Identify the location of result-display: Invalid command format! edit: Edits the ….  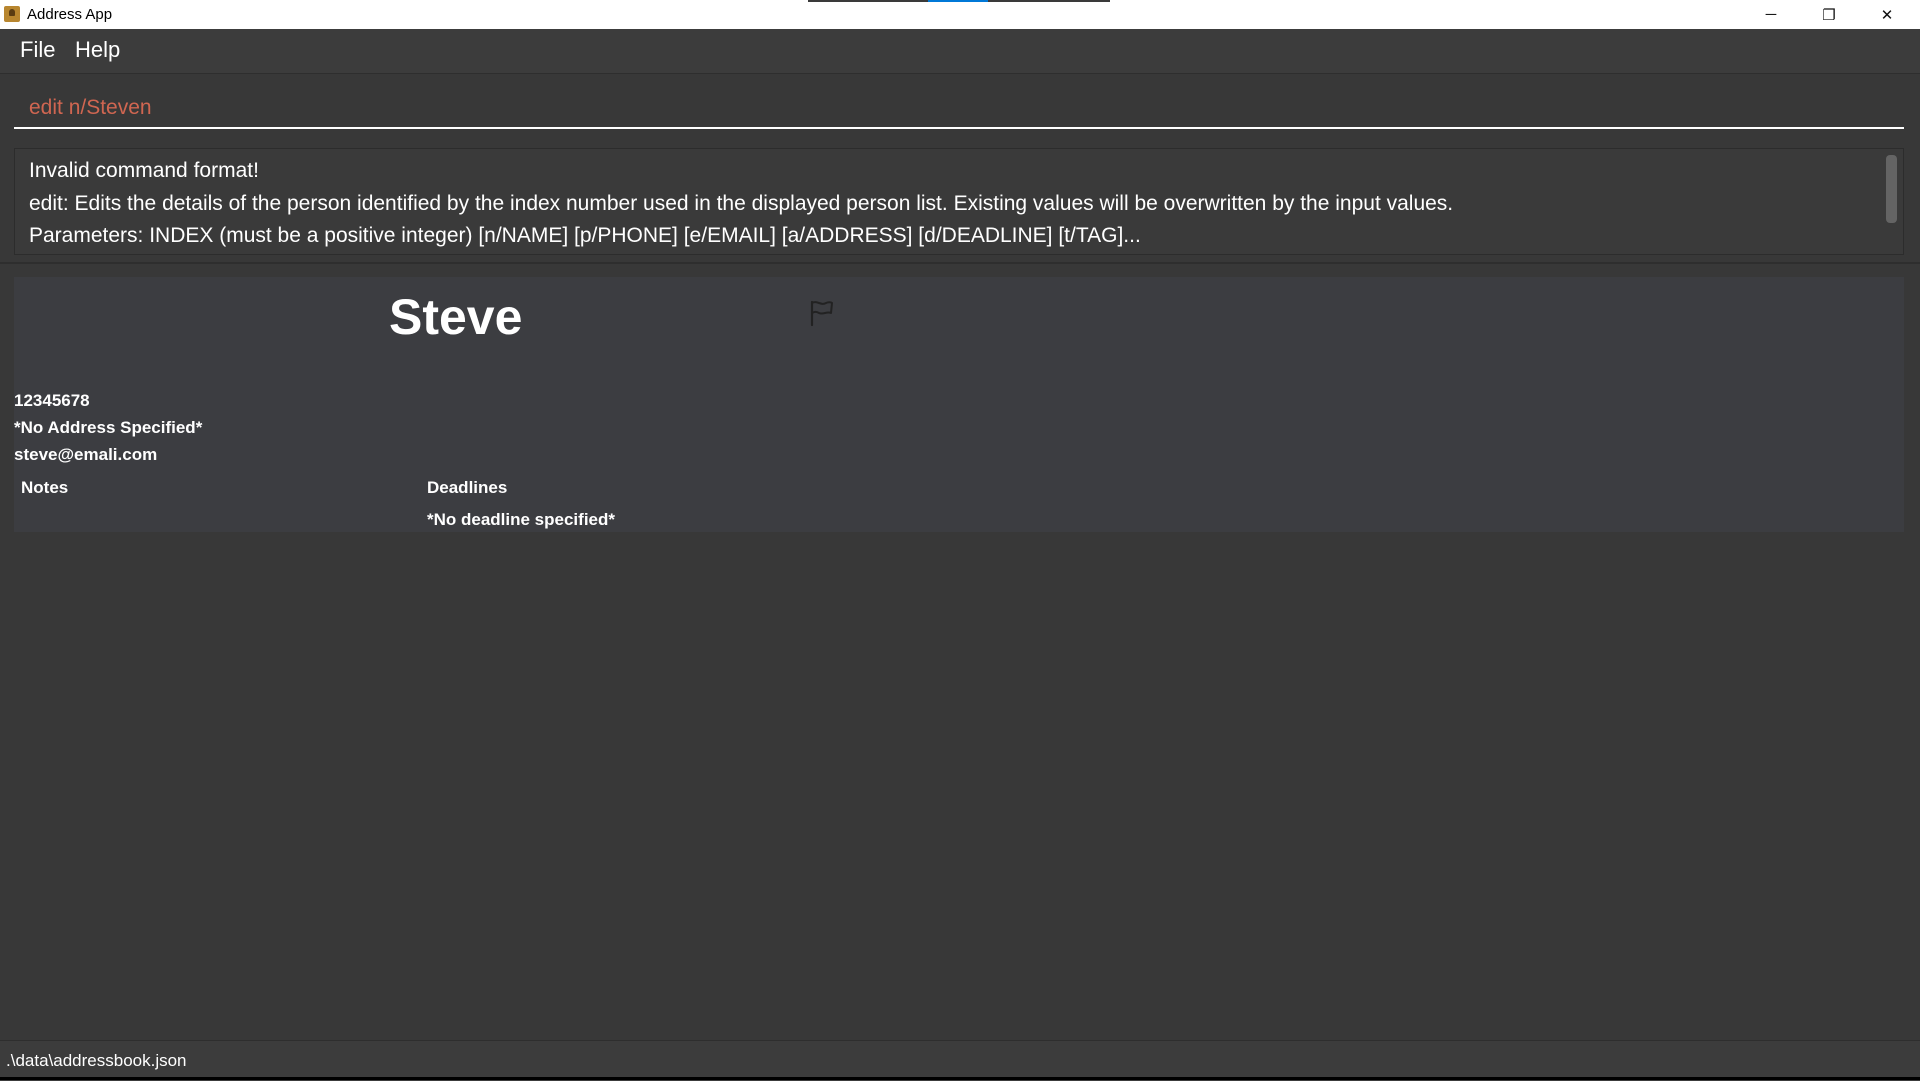
(959, 201).